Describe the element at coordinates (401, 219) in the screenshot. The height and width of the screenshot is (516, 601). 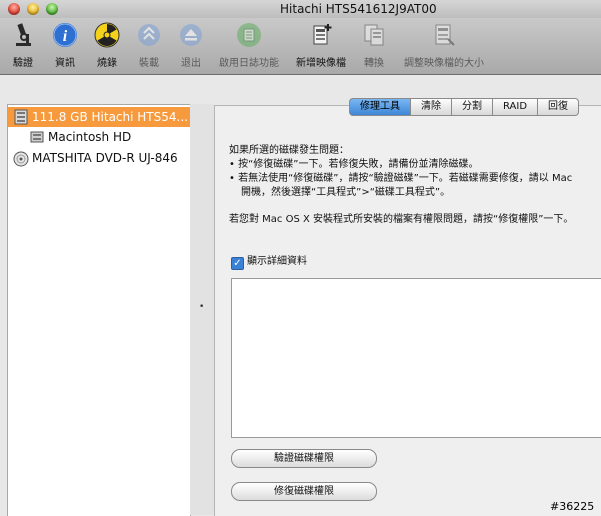
I see `permissions-note: 若您對 Mac OS X 安裝程式所安裝的檔案有權限問題，請按“修復權限”一下。` at that location.